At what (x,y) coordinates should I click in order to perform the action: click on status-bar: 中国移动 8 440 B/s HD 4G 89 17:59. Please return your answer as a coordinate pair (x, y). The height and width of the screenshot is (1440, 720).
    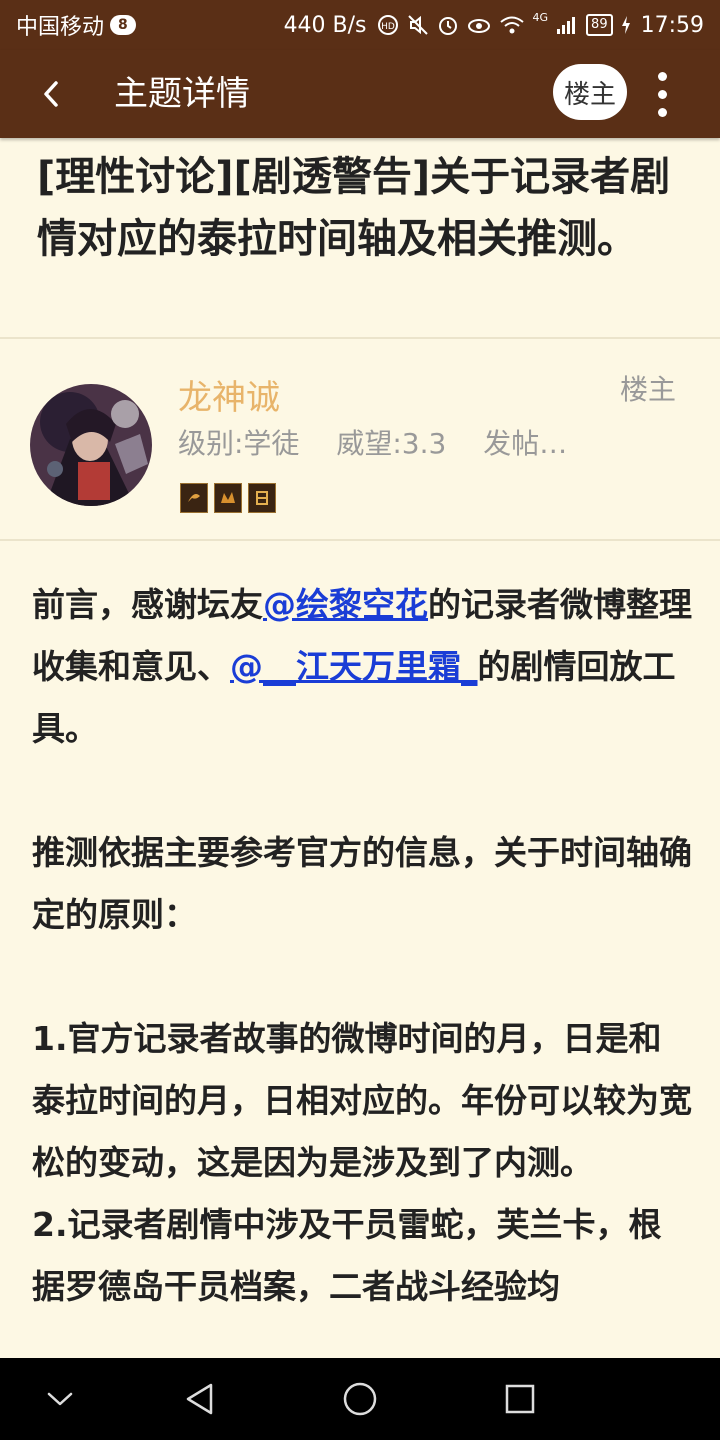
    Looking at the image, I should click on (360, 25).